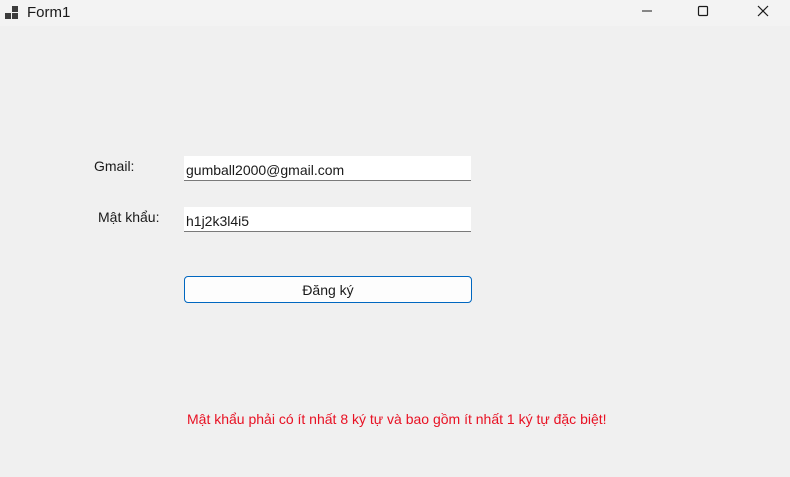  Describe the element at coordinates (395, 13) in the screenshot. I see `title-bar: Form1` at that location.